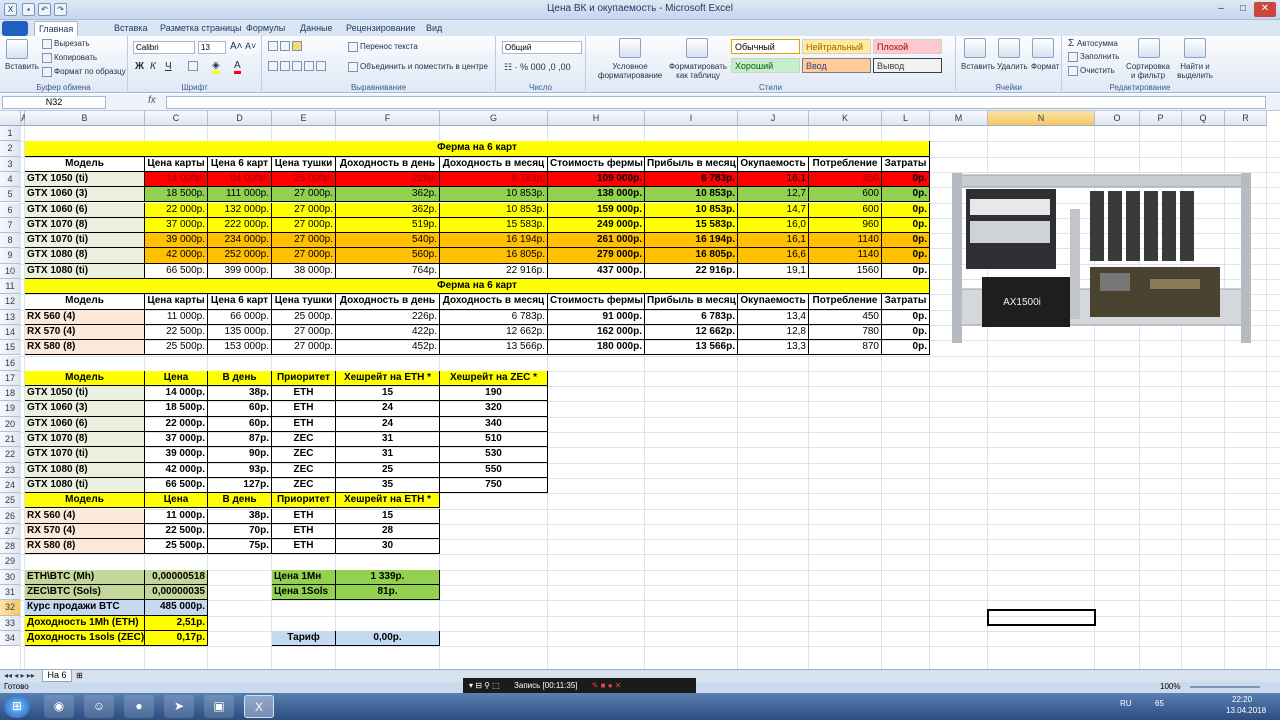  I want to click on column-header-H: H, so click(596, 118).